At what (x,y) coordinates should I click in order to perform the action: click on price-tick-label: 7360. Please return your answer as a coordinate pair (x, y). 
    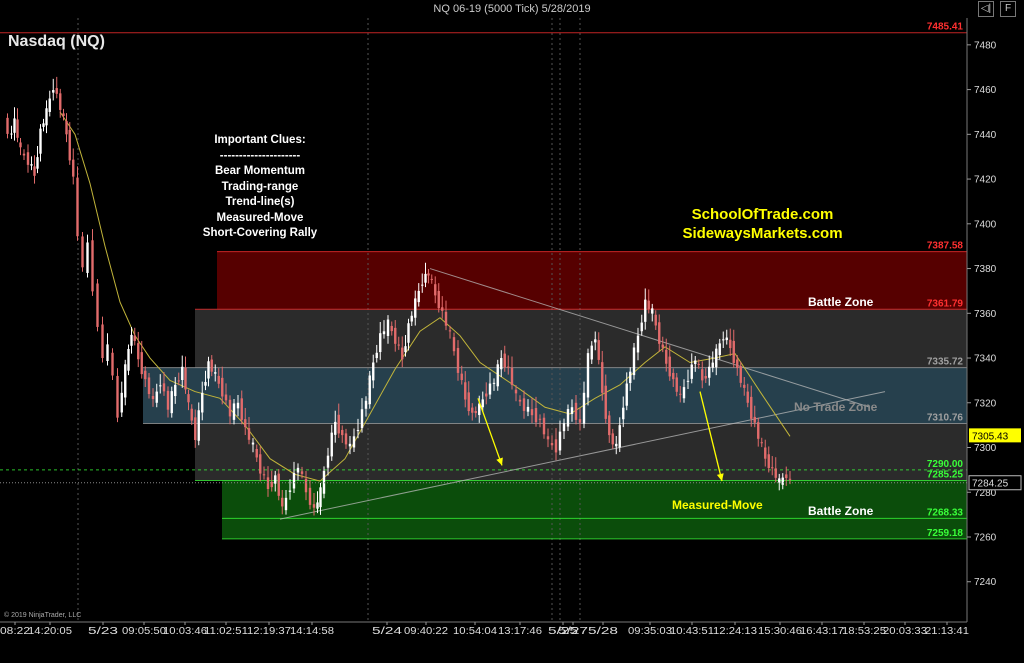
    Looking at the image, I should click on (985, 314).